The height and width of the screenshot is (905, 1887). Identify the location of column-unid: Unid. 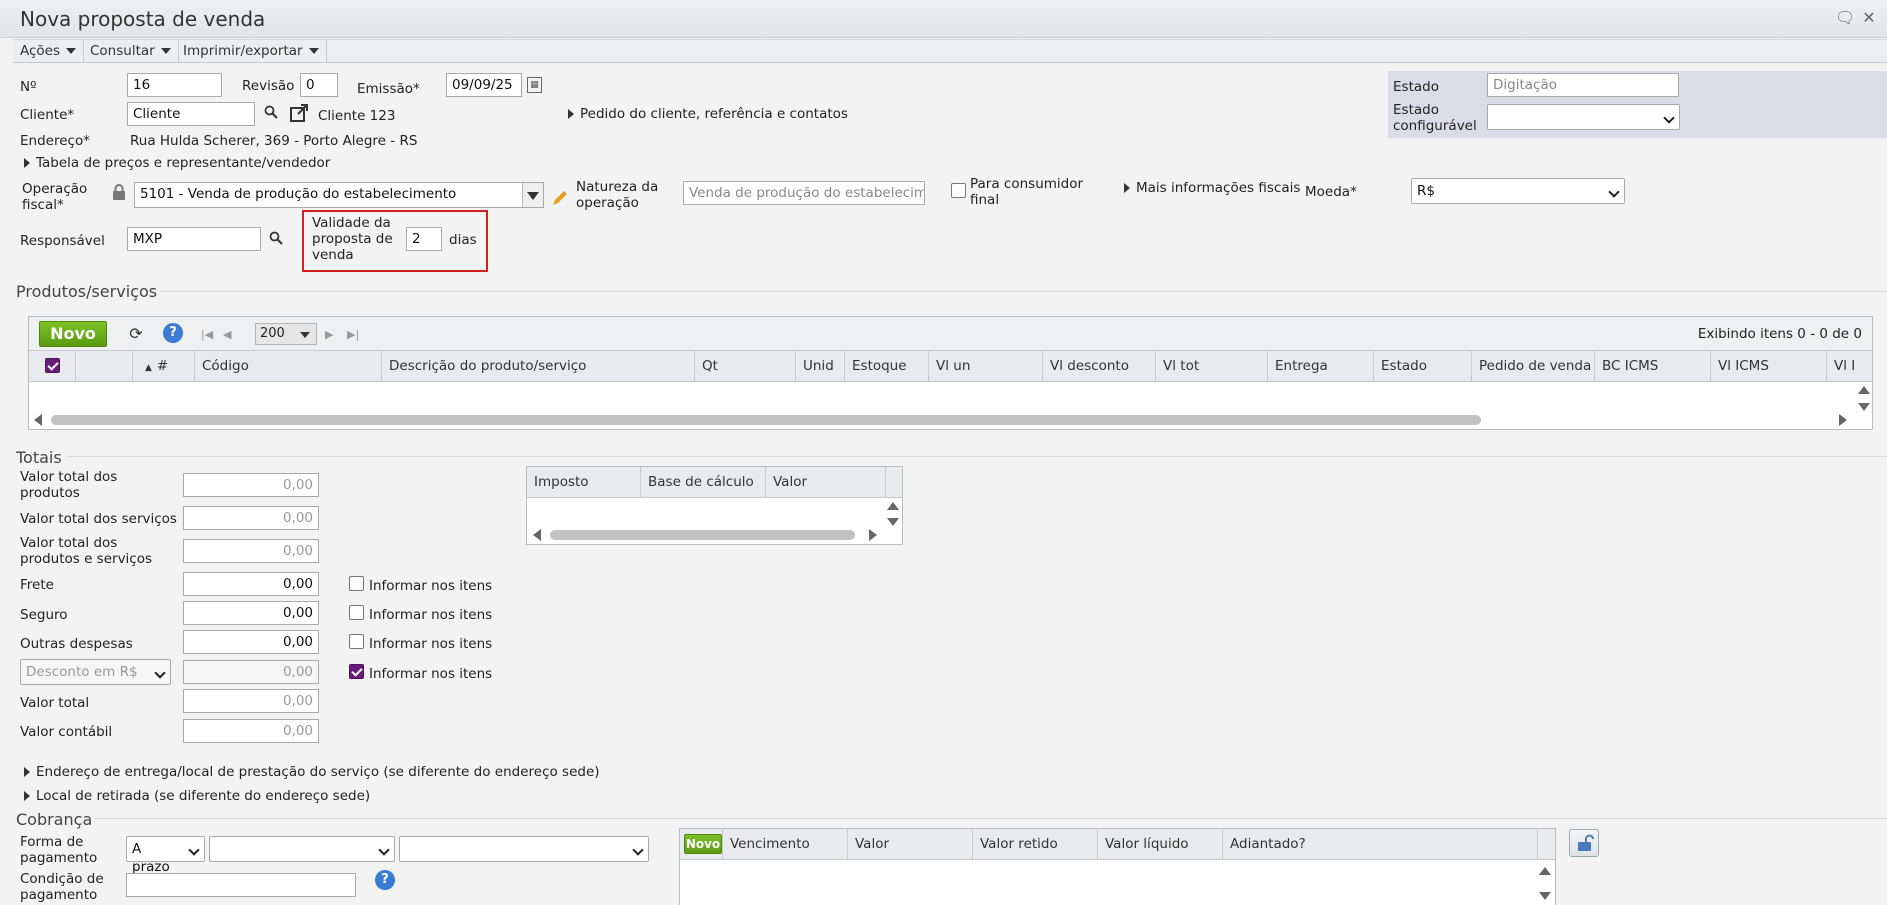
(820, 366).